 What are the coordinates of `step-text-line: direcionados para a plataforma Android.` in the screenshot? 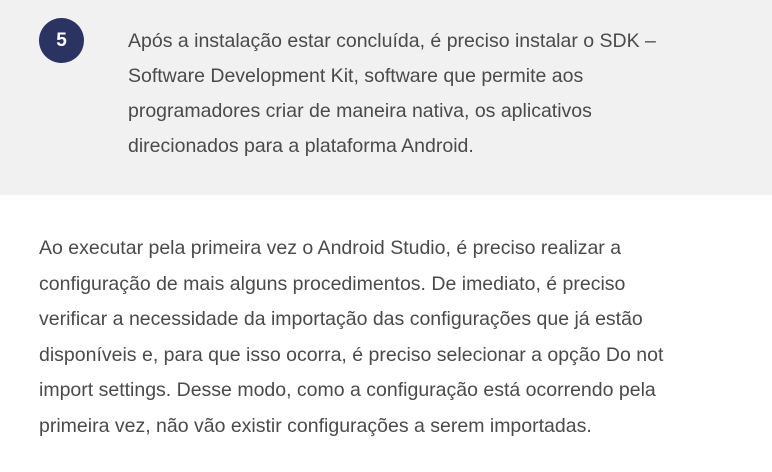 It's located at (301, 146).